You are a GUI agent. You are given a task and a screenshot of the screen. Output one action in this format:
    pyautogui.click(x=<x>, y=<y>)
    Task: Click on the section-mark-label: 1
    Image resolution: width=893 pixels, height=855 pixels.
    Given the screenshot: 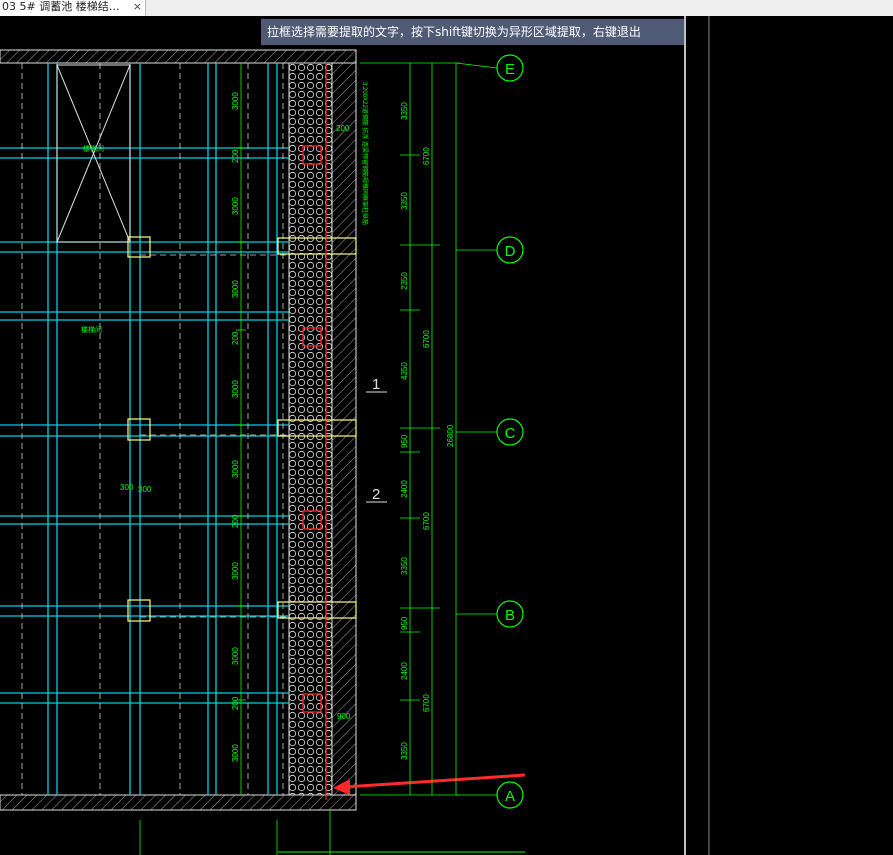 What is the action you would take?
    pyautogui.click(x=376, y=384)
    